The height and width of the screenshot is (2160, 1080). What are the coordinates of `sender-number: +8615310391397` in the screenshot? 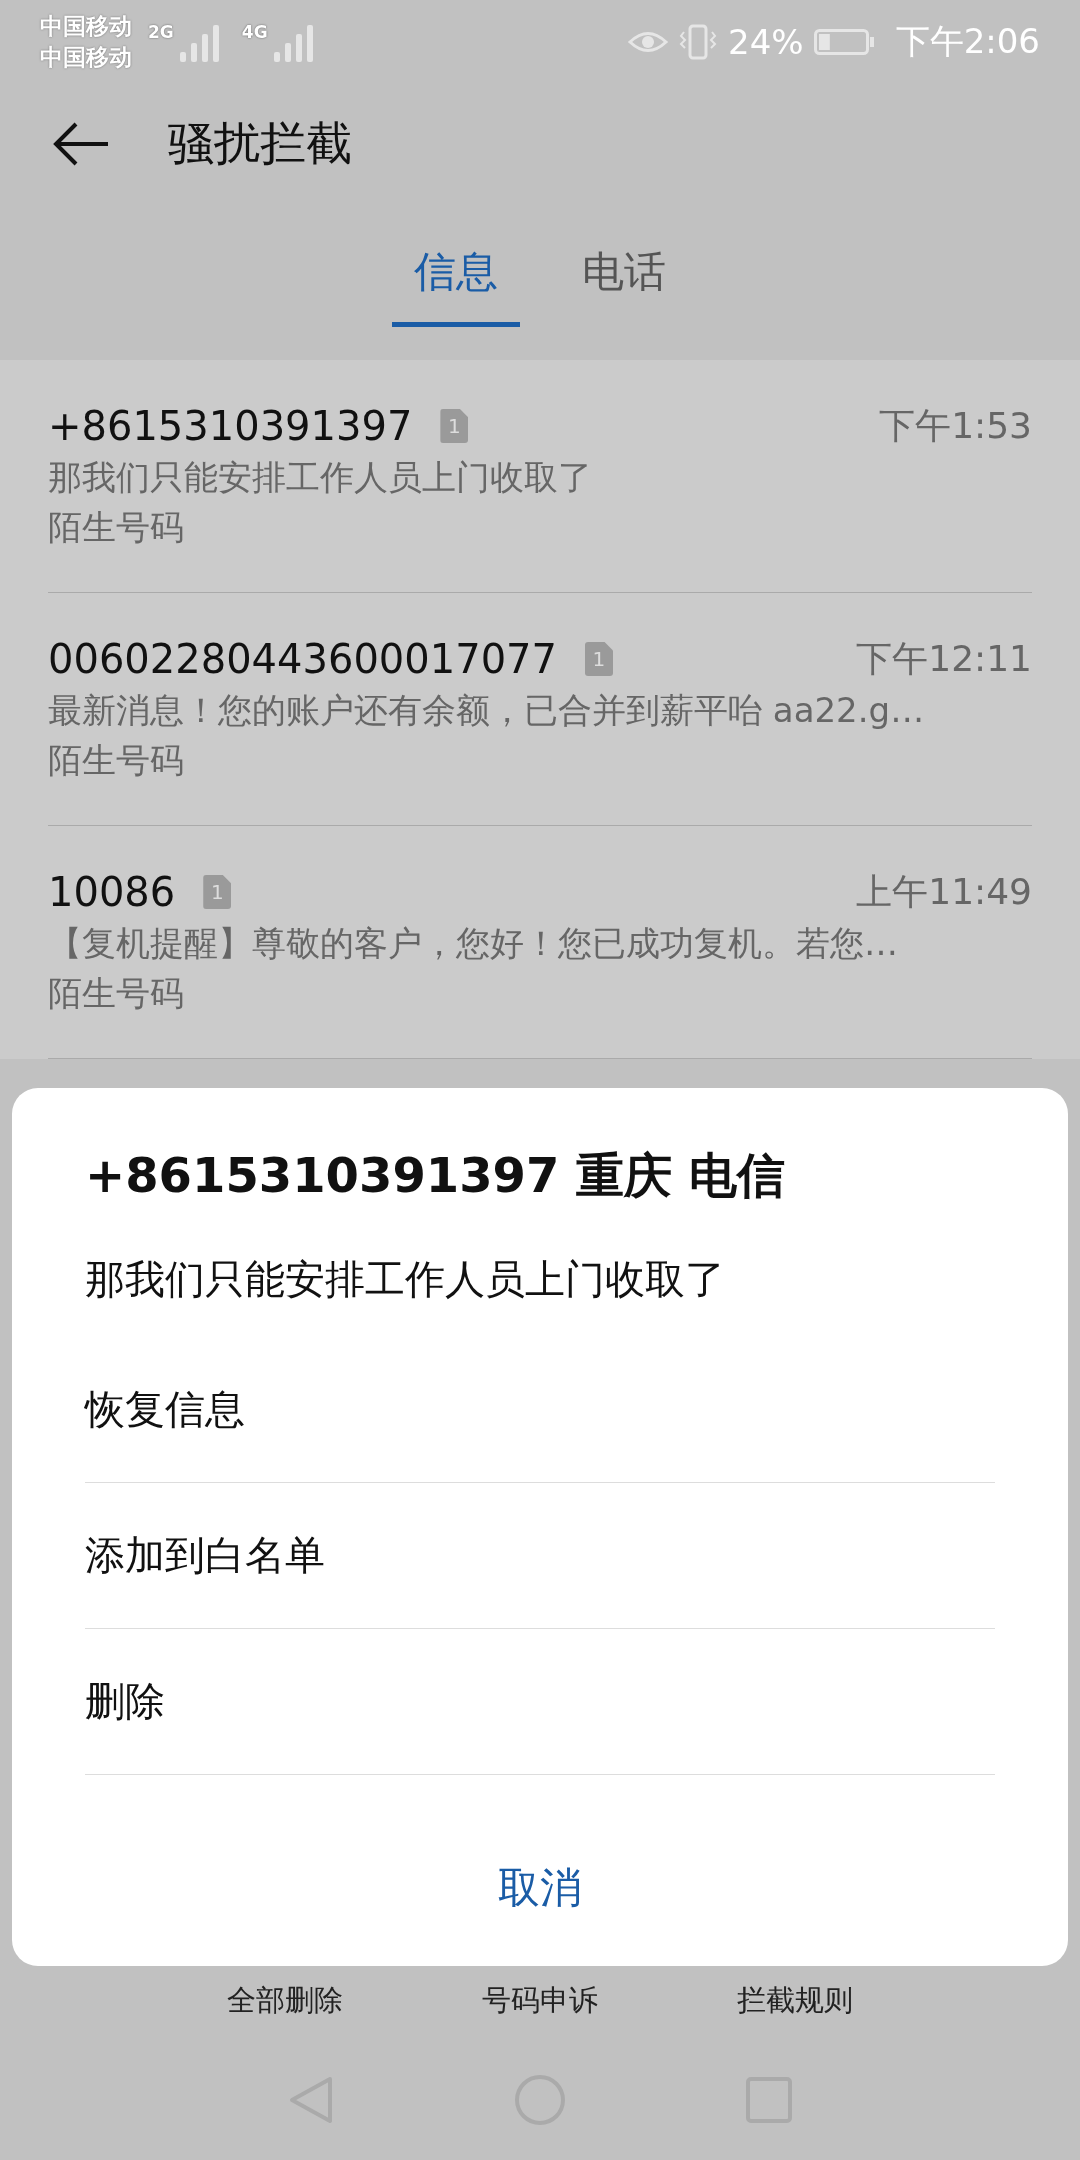 It's located at (230, 426).